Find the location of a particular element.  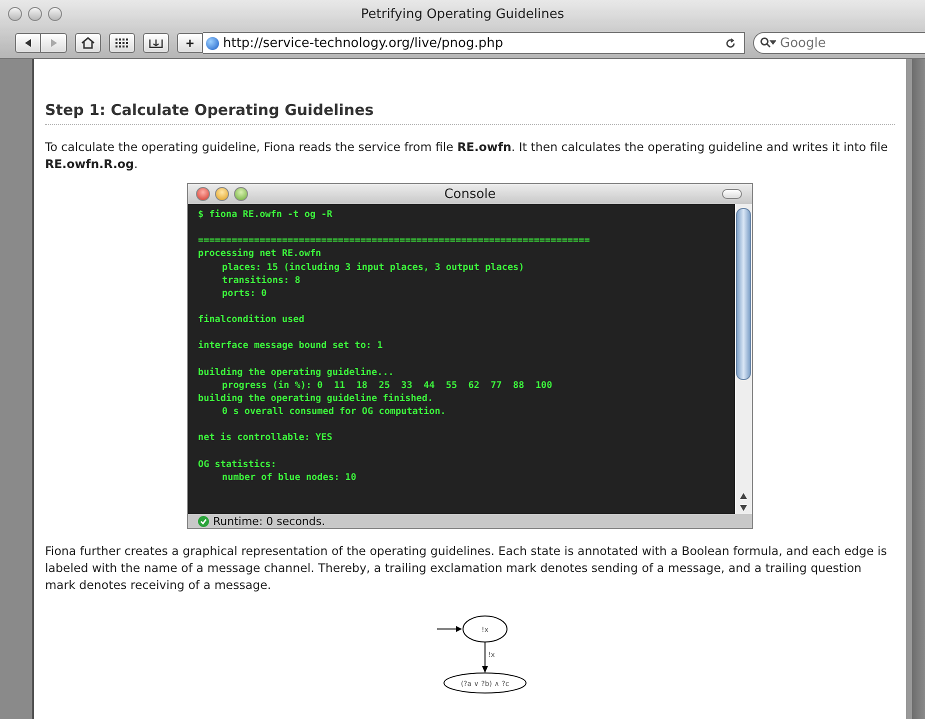

window-title: Petrifying Operating Guidelines is located at coordinates (462, 14).